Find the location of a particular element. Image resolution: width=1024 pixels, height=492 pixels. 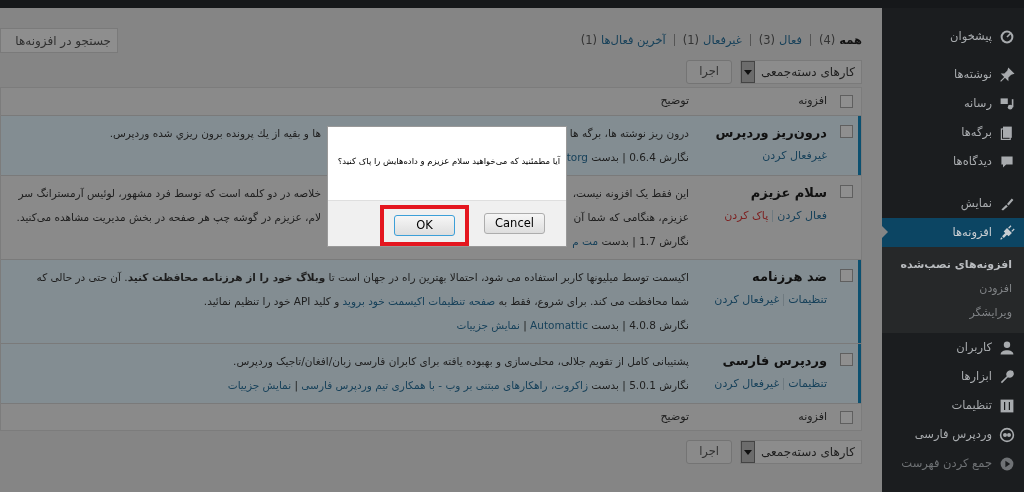

pin-icon is located at coordinates (1007, 74).